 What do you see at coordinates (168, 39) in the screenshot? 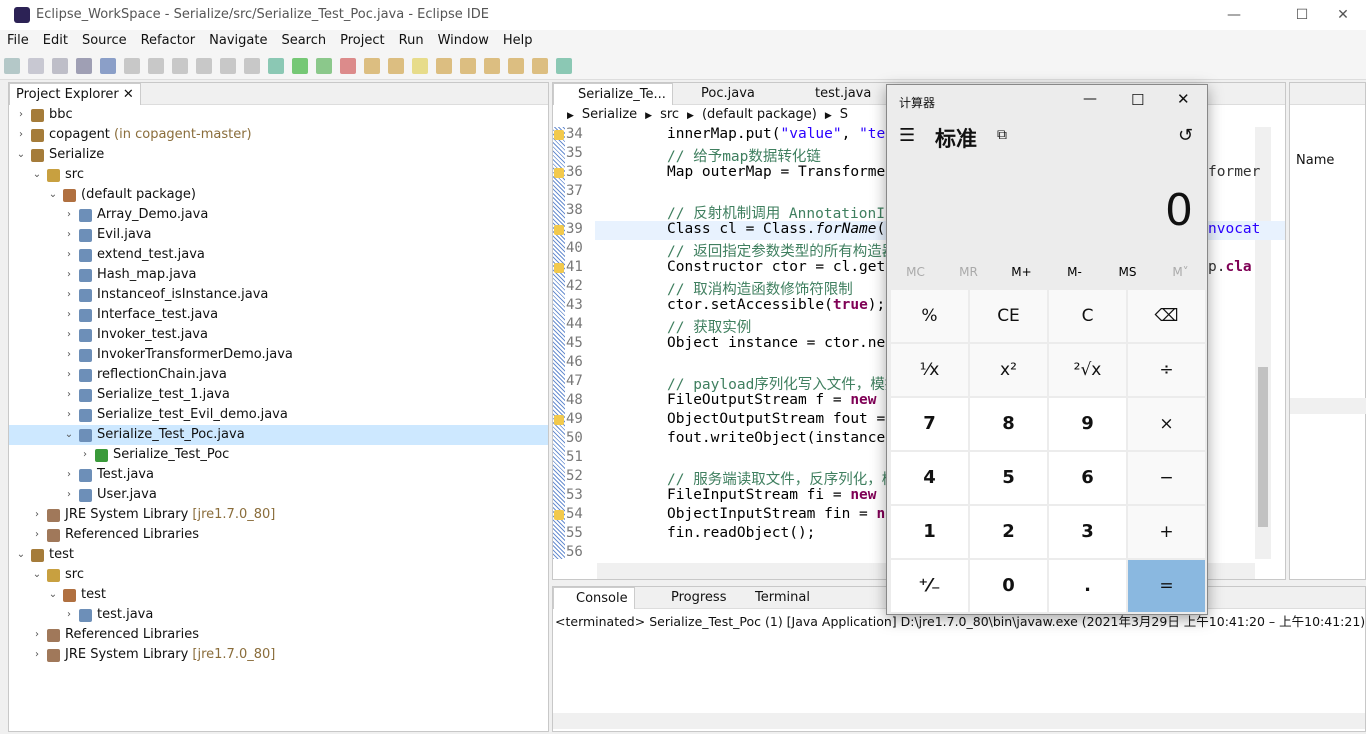
I see `menu-refactor: Refactor` at bounding box center [168, 39].